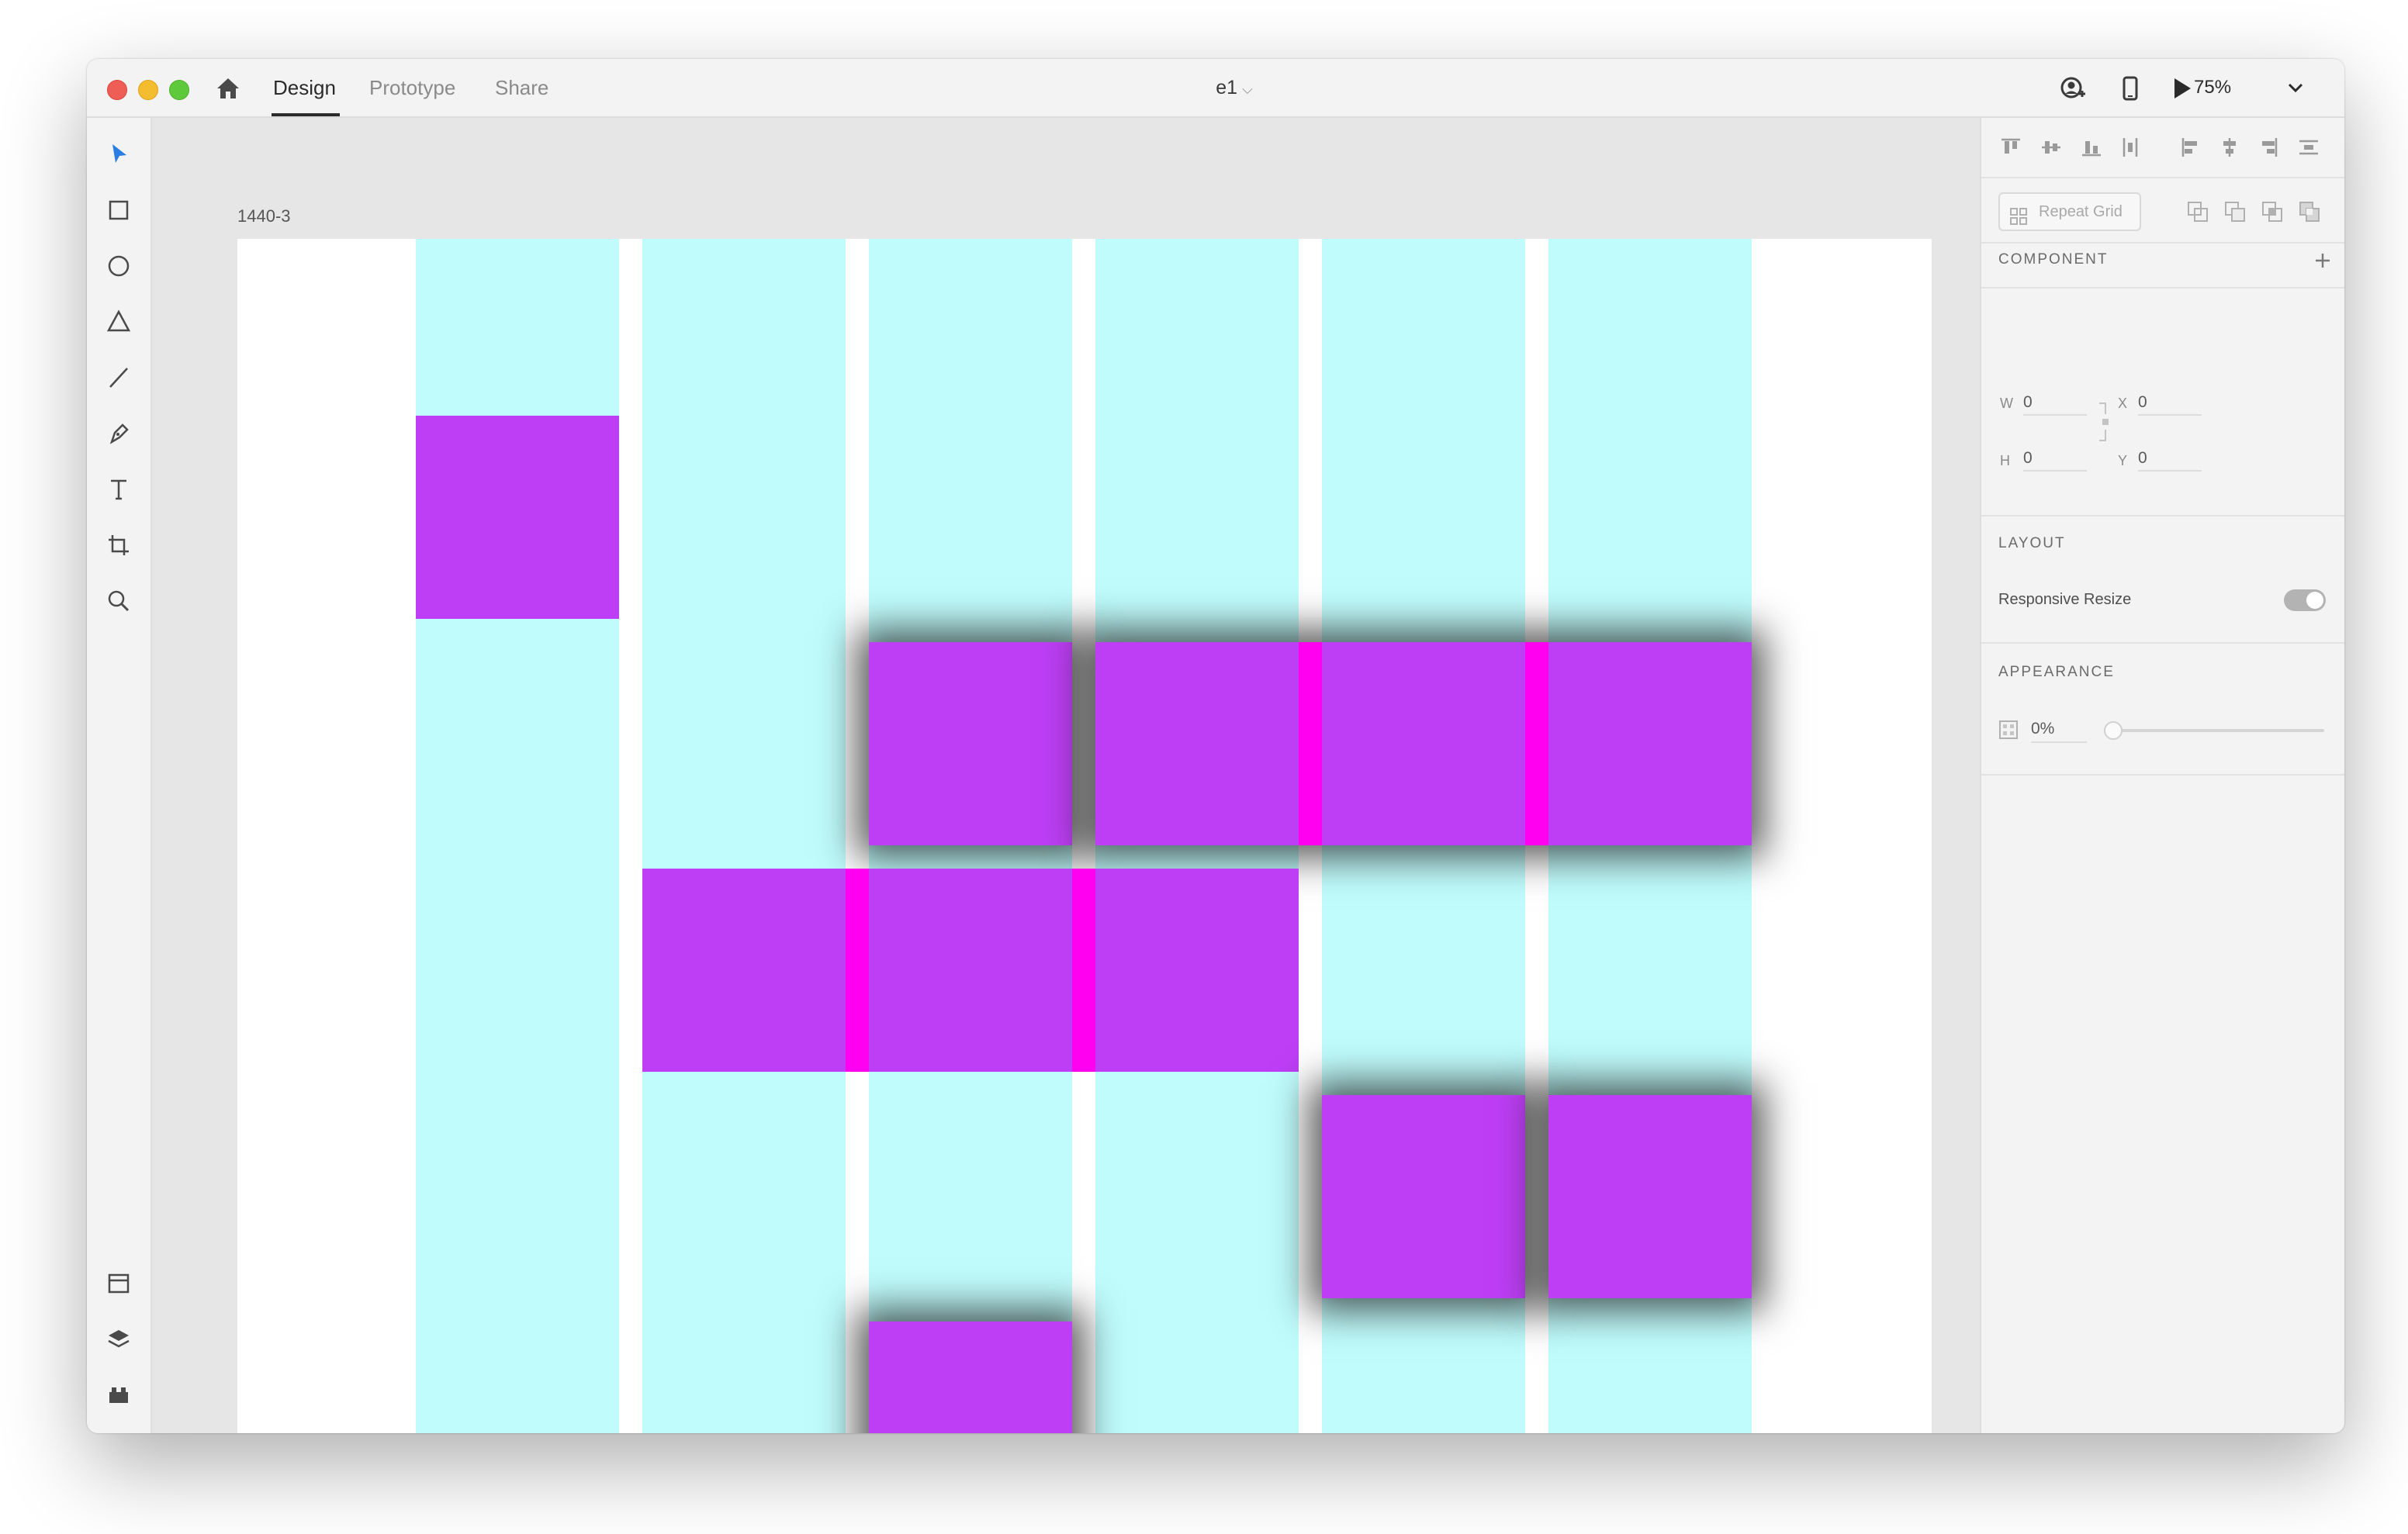  I want to click on pen-tool-icon, so click(119, 433).